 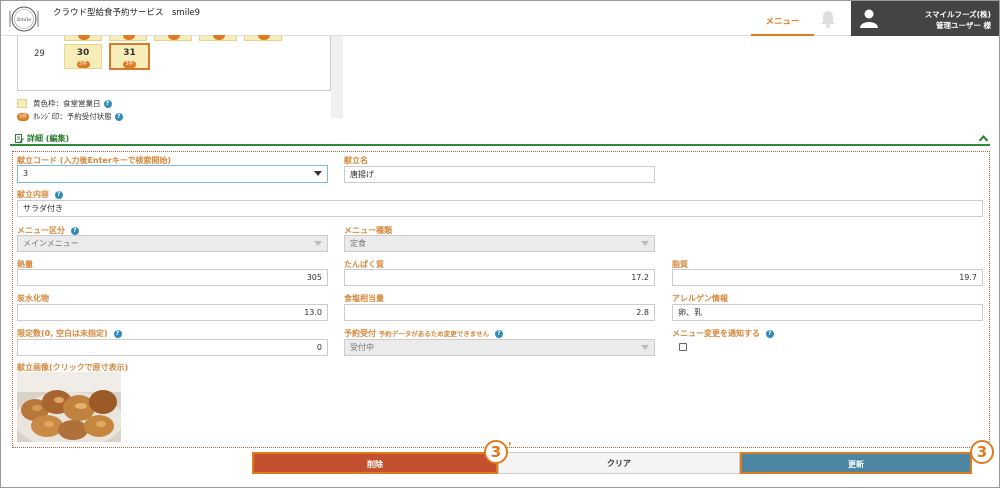 What do you see at coordinates (41, 230) in the screenshot?
I see `menu-category-label-text: メニュー区分` at bounding box center [41, 230].